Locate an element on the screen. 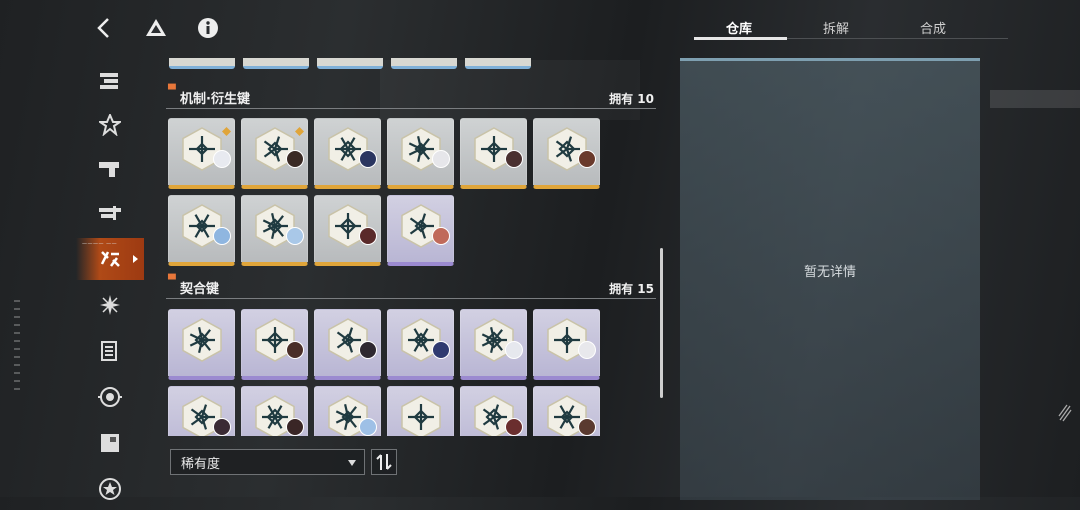 Image resolution: width=1080 pixels, height=510 pixels. sidebar-item-targets is located at coordinates (110, 397).